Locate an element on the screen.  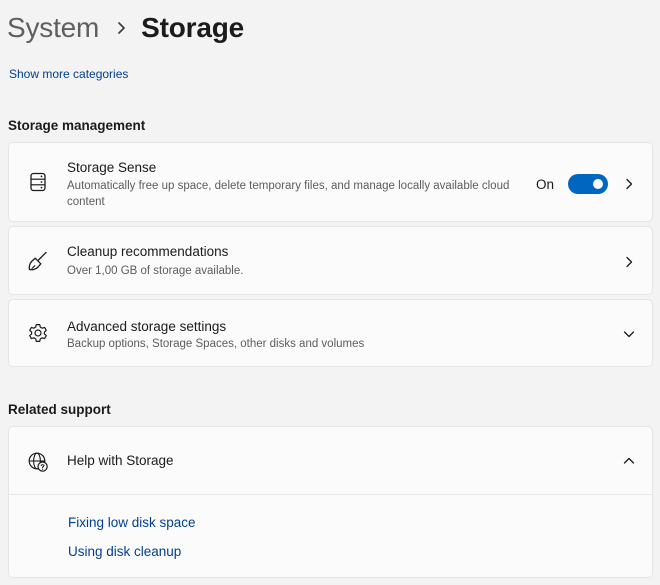
divider is located at coordinates (330, 494).